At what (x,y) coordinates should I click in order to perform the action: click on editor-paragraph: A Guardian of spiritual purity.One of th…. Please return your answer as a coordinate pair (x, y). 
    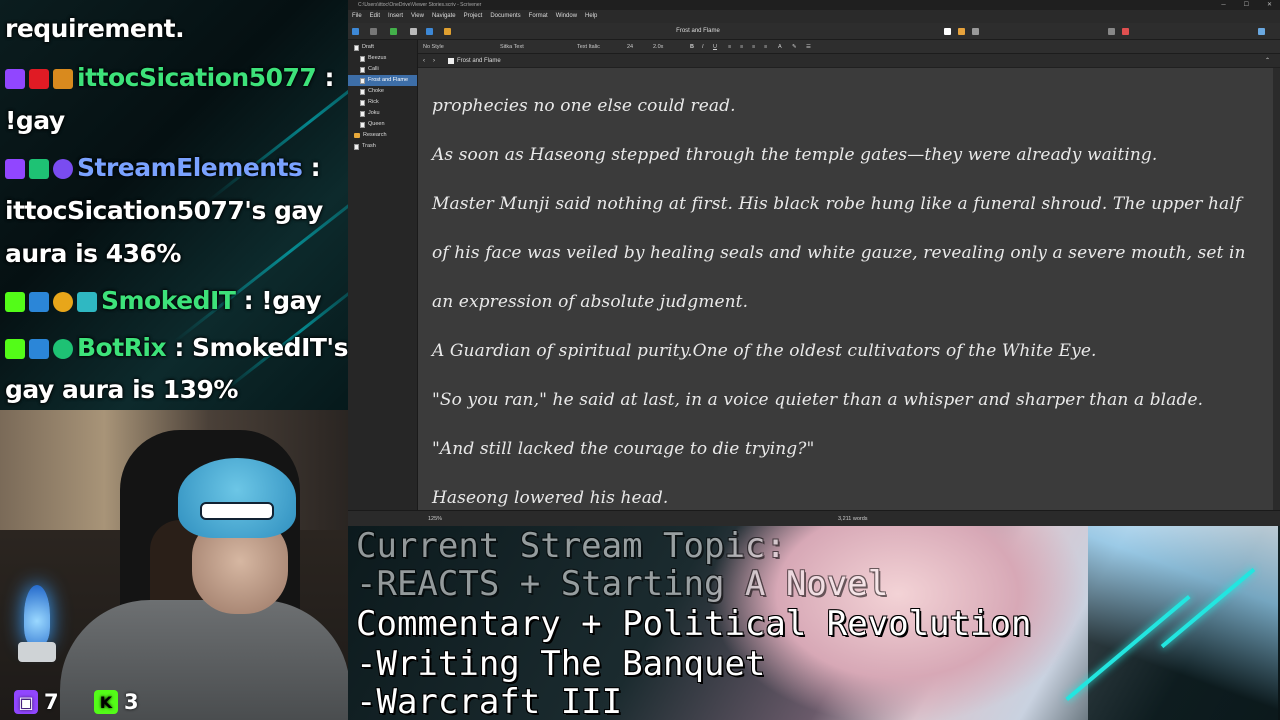
    Looking at the image, I should click on (764, 351).